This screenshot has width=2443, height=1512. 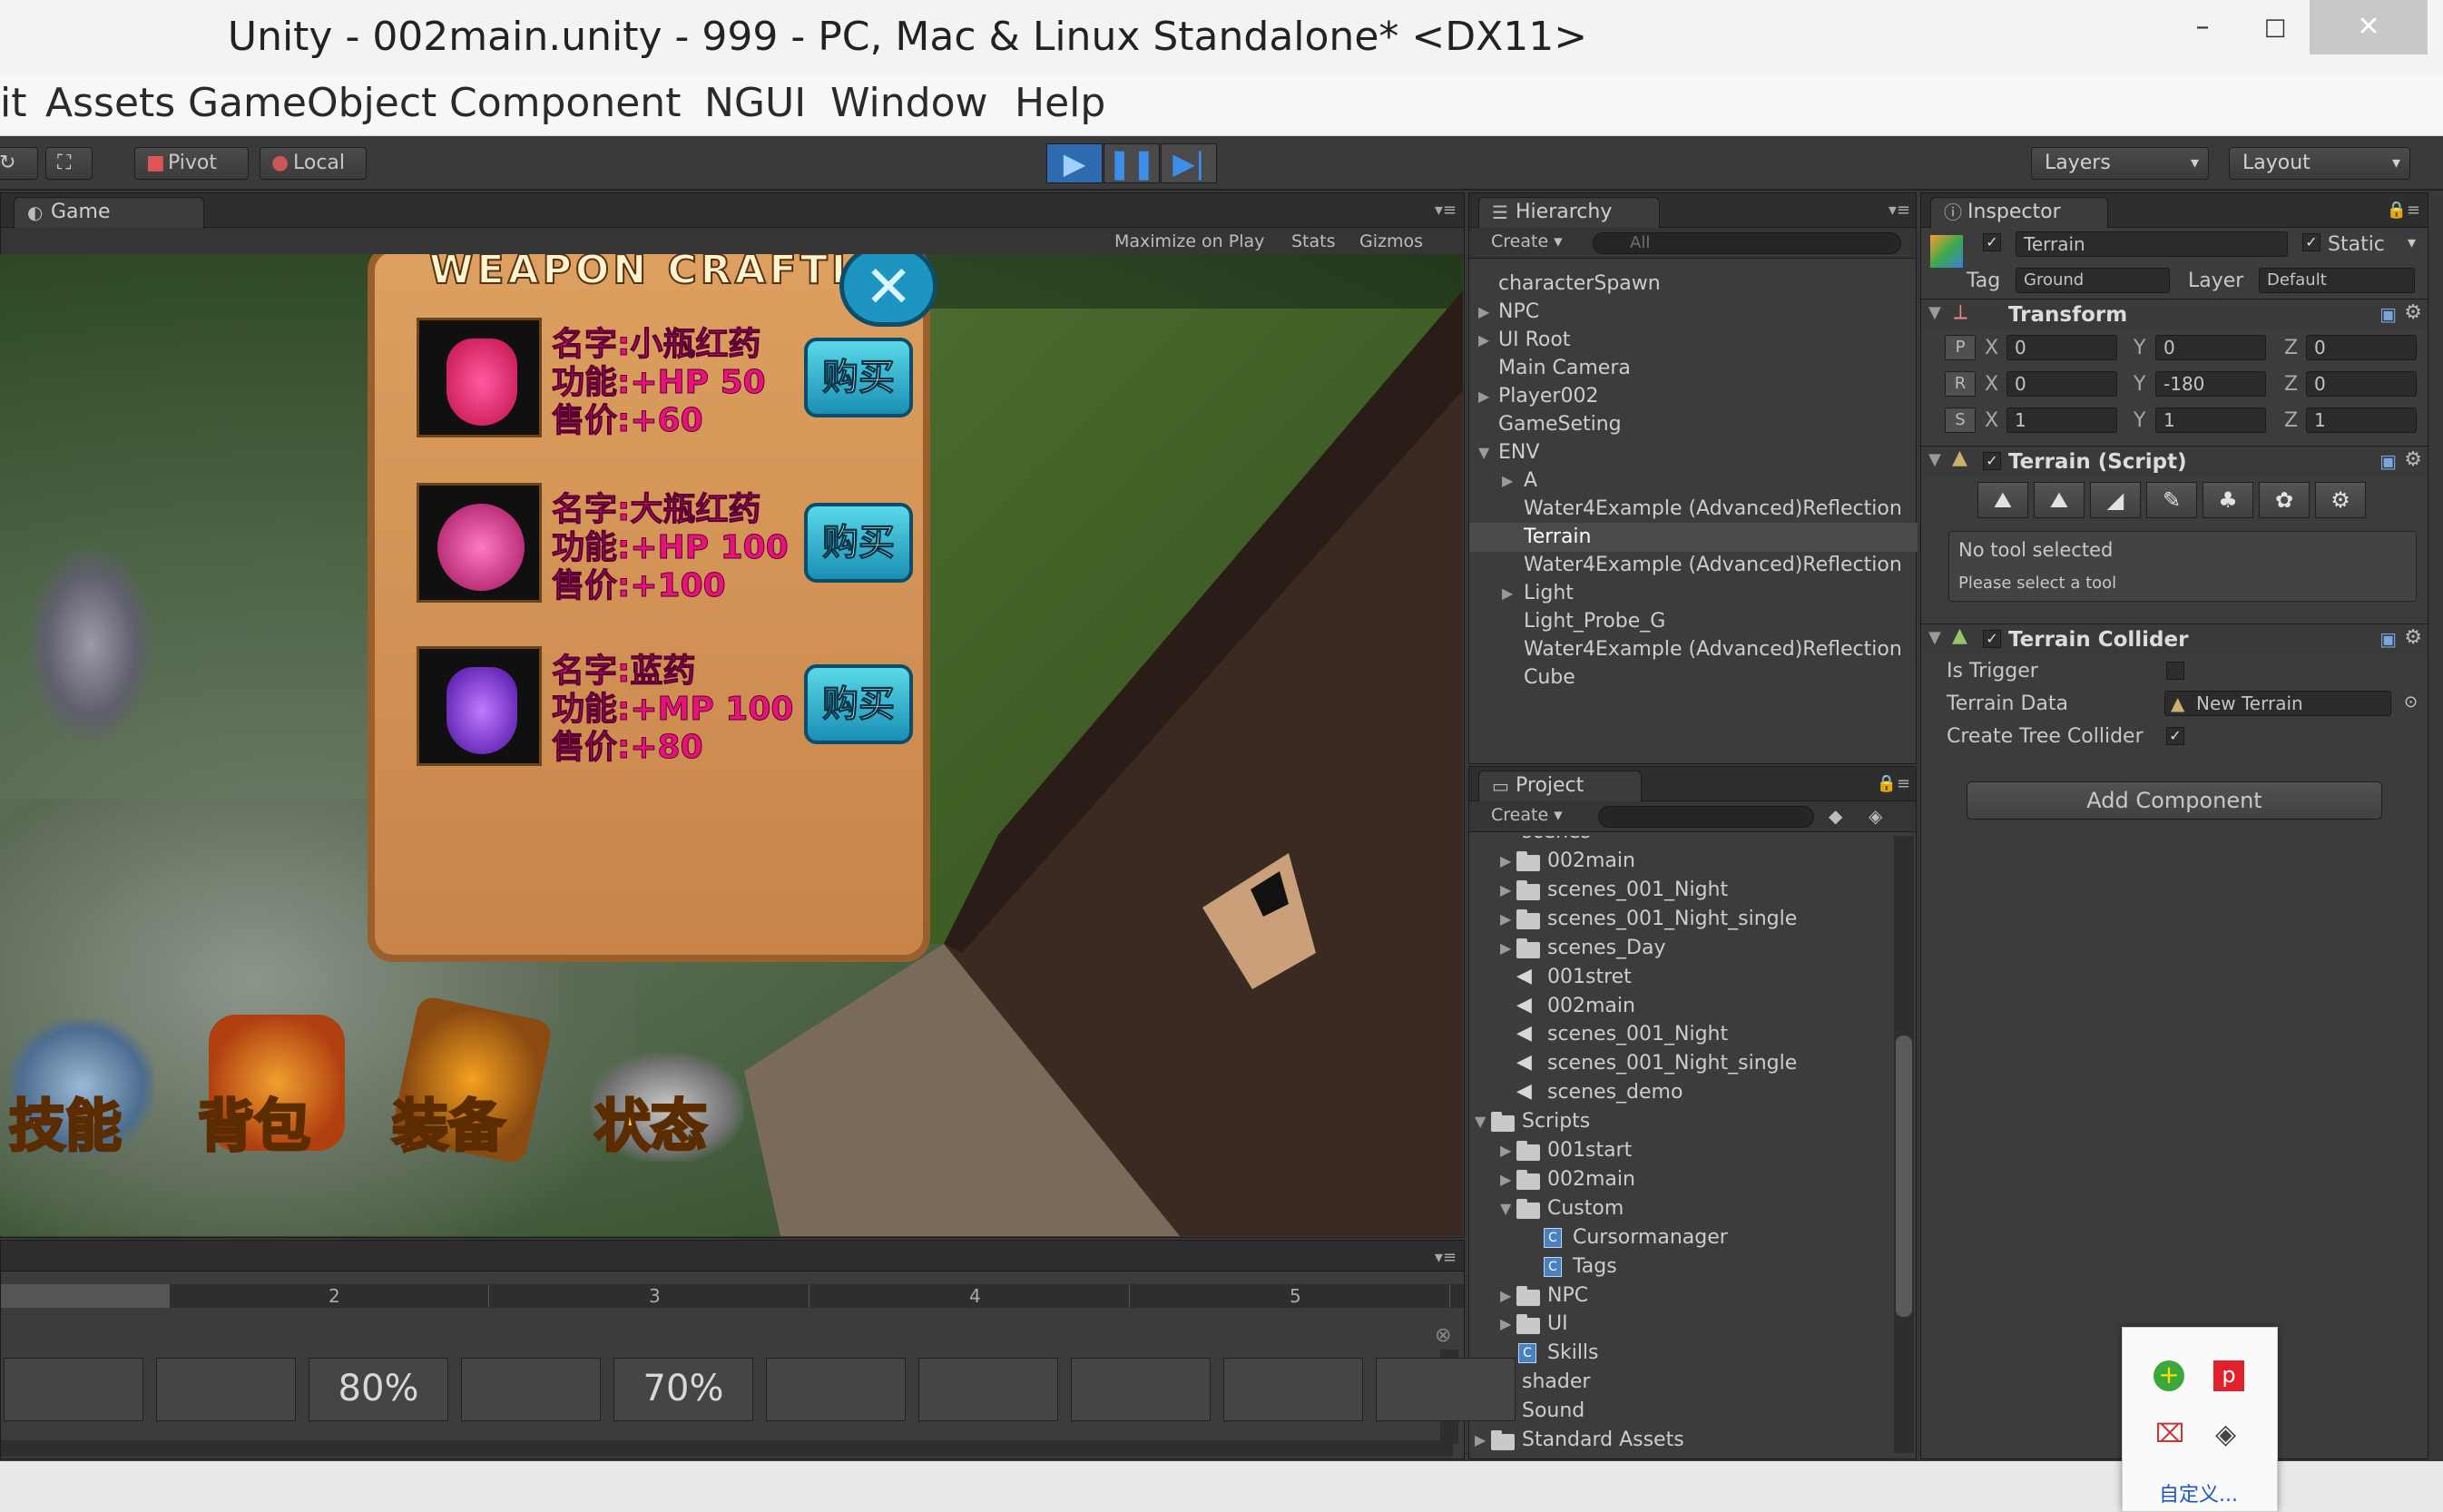 What do you see at coordinates (1443, 1335) in the screenshot?
I see `clear-icon: ⊗` at bounding box center [1443, 1335].